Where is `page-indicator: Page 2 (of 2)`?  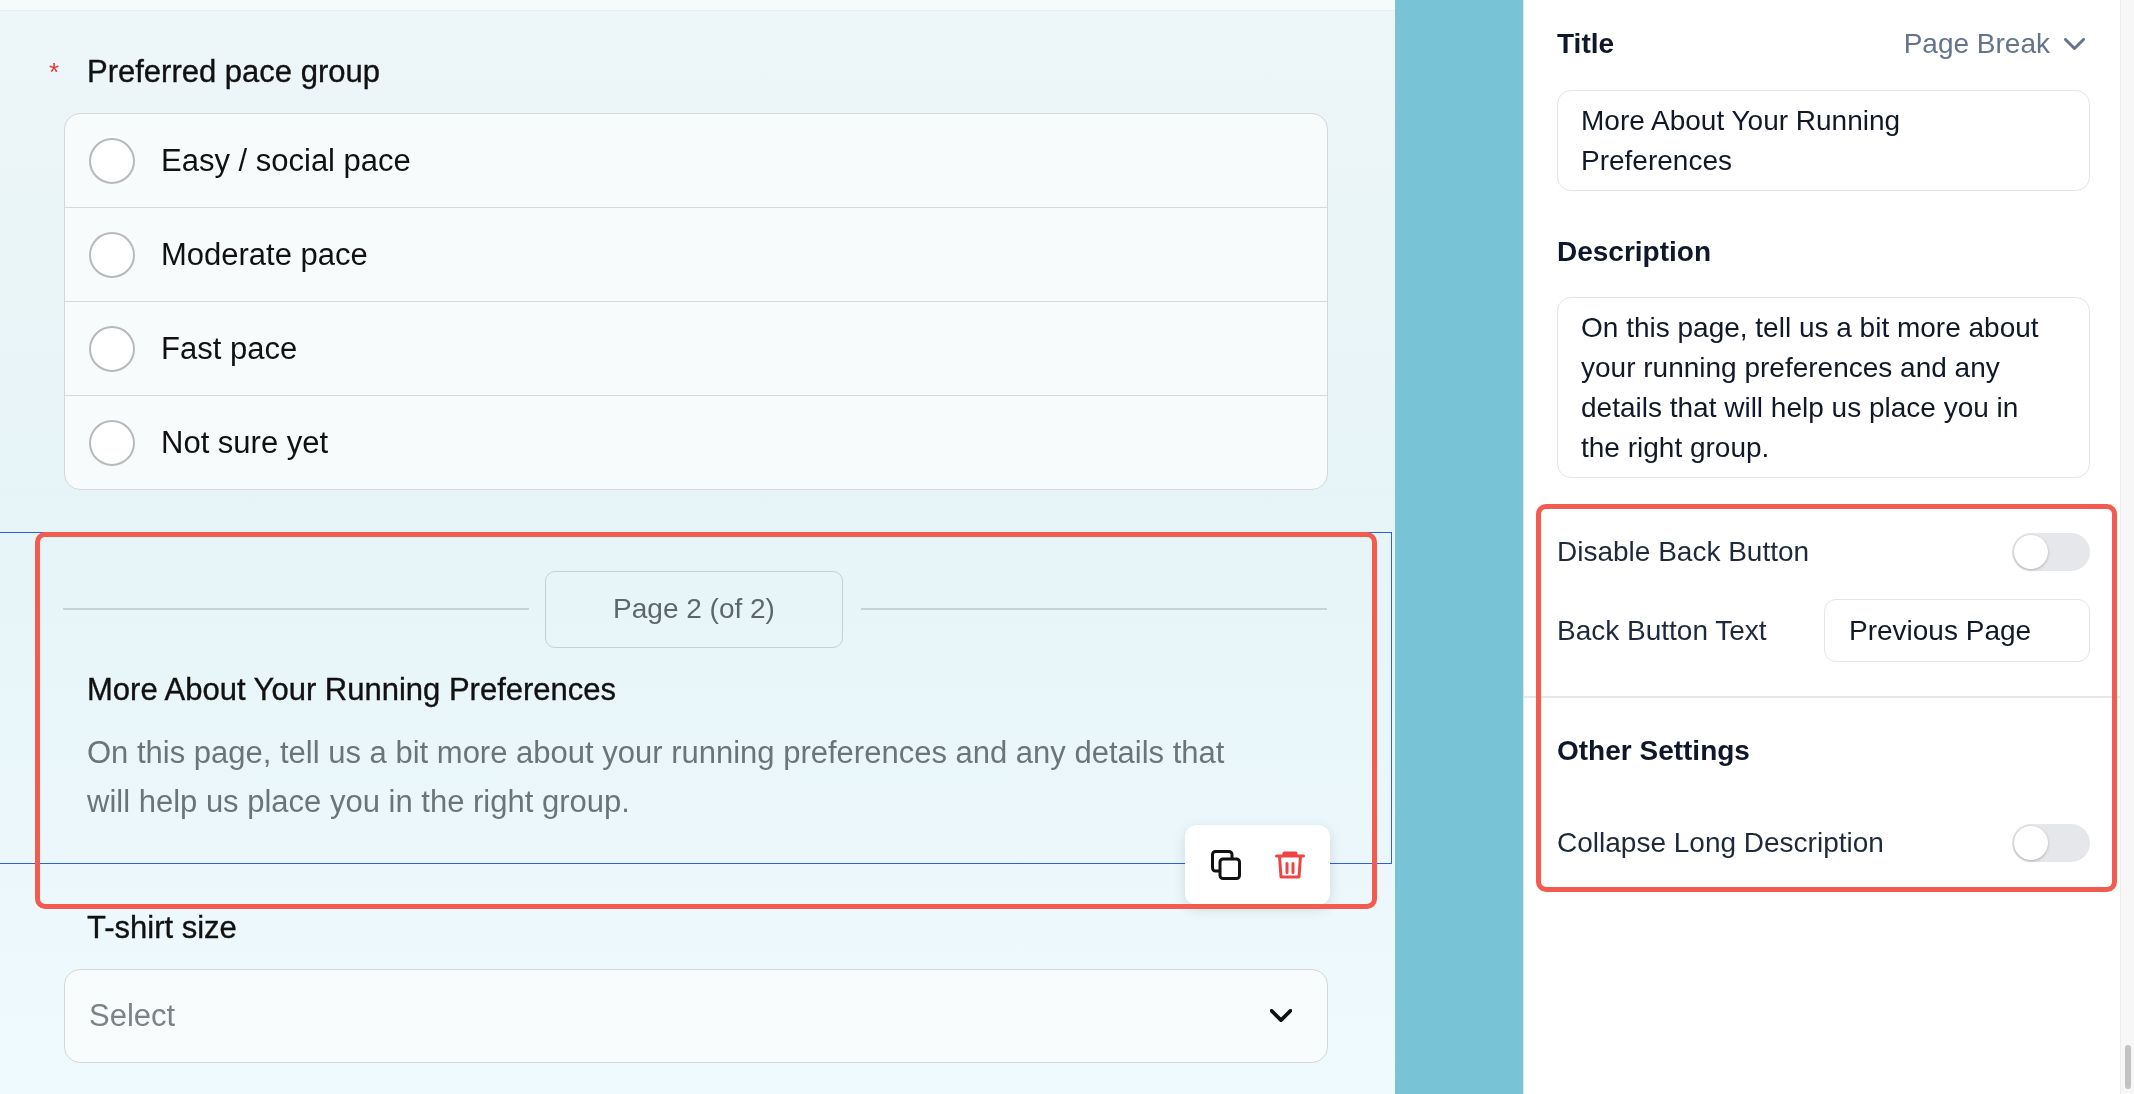 page-indicator: Page 2 (of 2) is located at coordinates (694, 609).